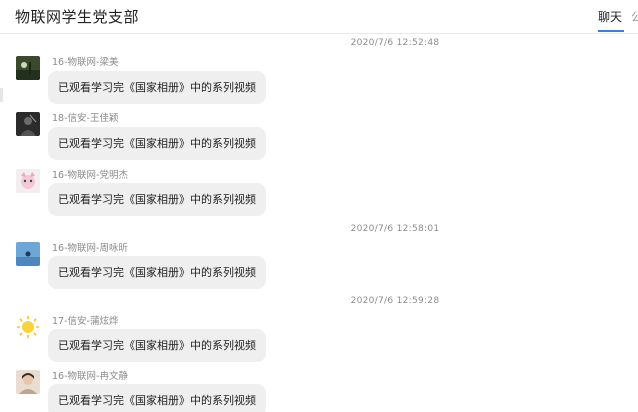 The height and width of the screenshot is (412, 638). I want to click on tab-chat: 聊天, so click(610, 16).